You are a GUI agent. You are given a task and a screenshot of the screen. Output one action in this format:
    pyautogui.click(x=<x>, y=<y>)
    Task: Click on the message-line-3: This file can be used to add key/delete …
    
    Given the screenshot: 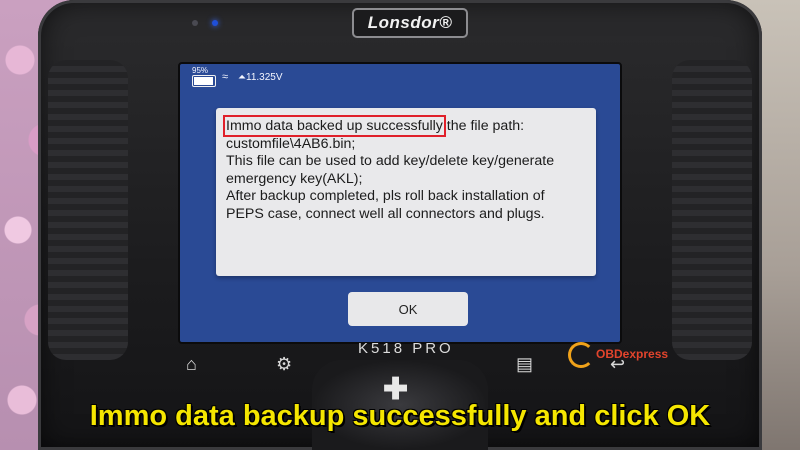 What is the action you would take?
    pyautogui.click(x=390, y=161)
    